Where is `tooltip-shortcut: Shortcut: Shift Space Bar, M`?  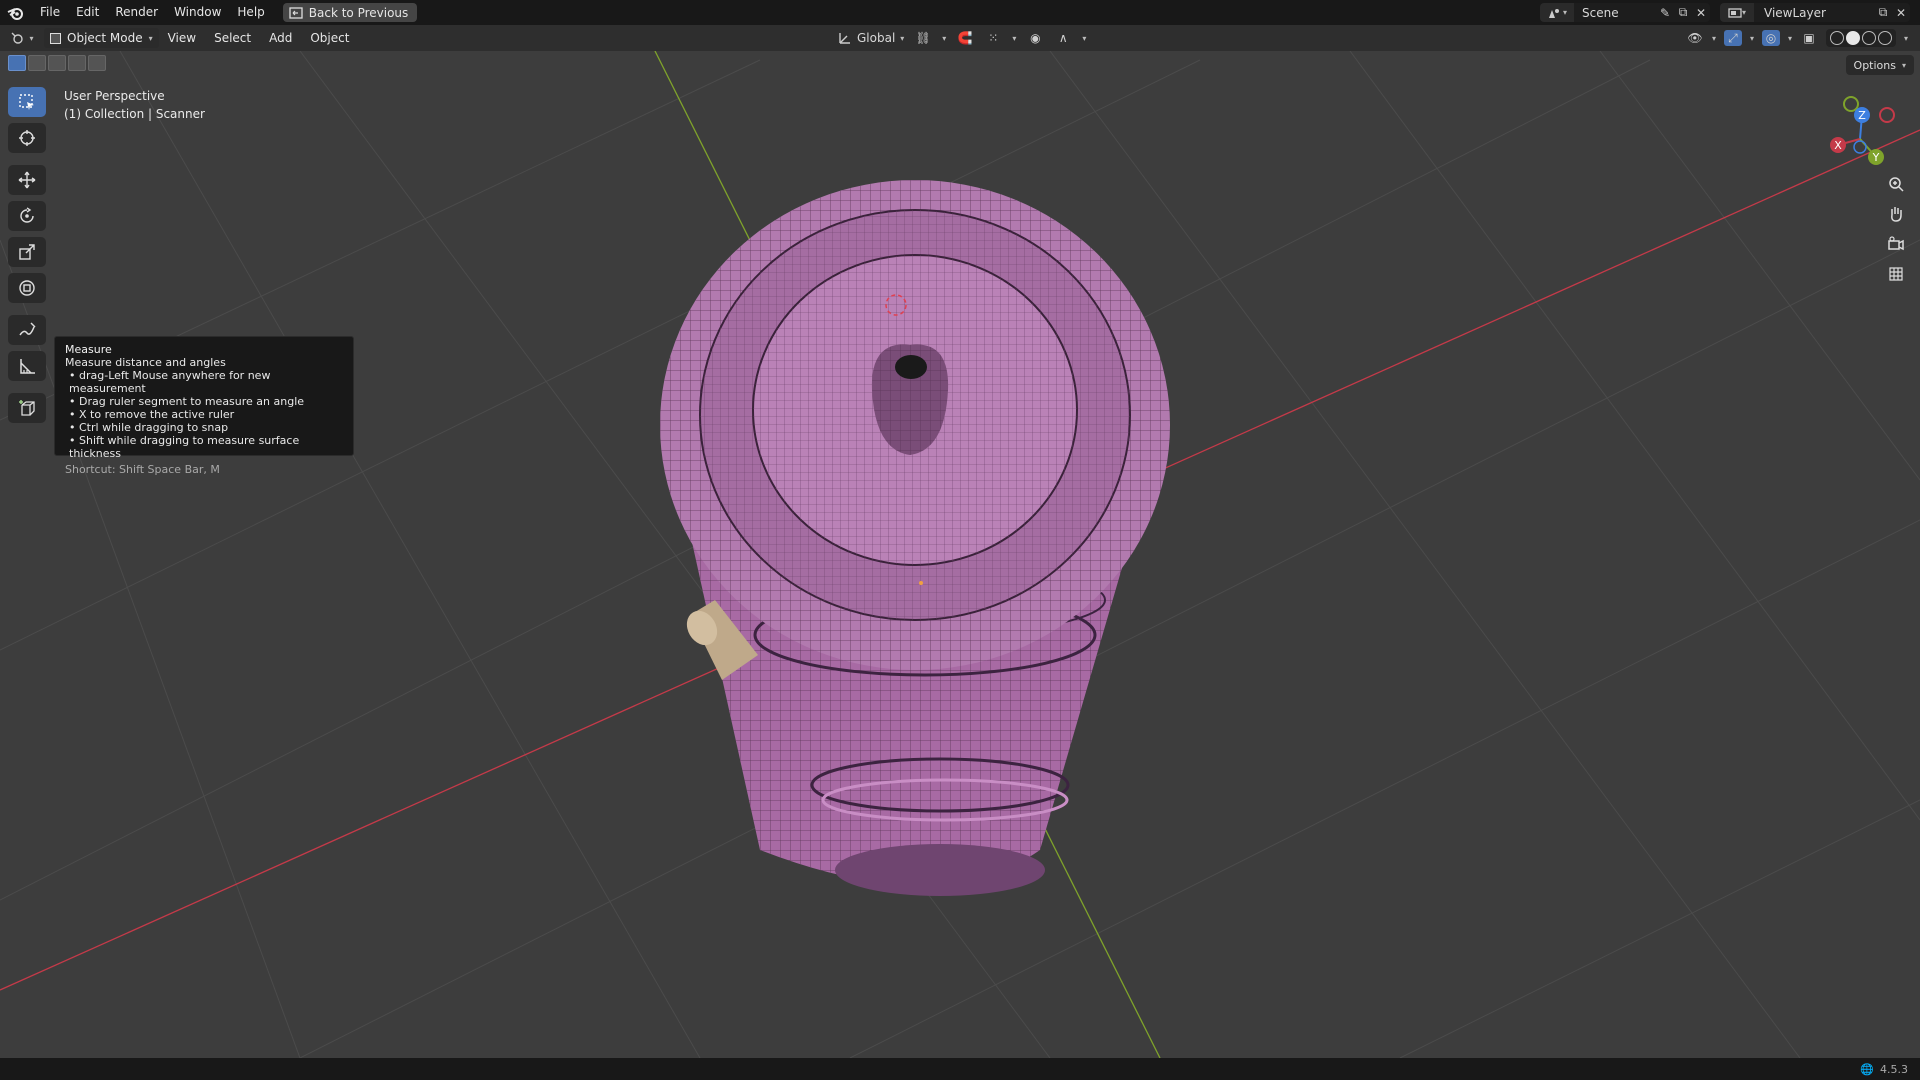 tooltip-shortcut: Shortcut: Shift Space Bar, M is located at coordinates (142, 469).